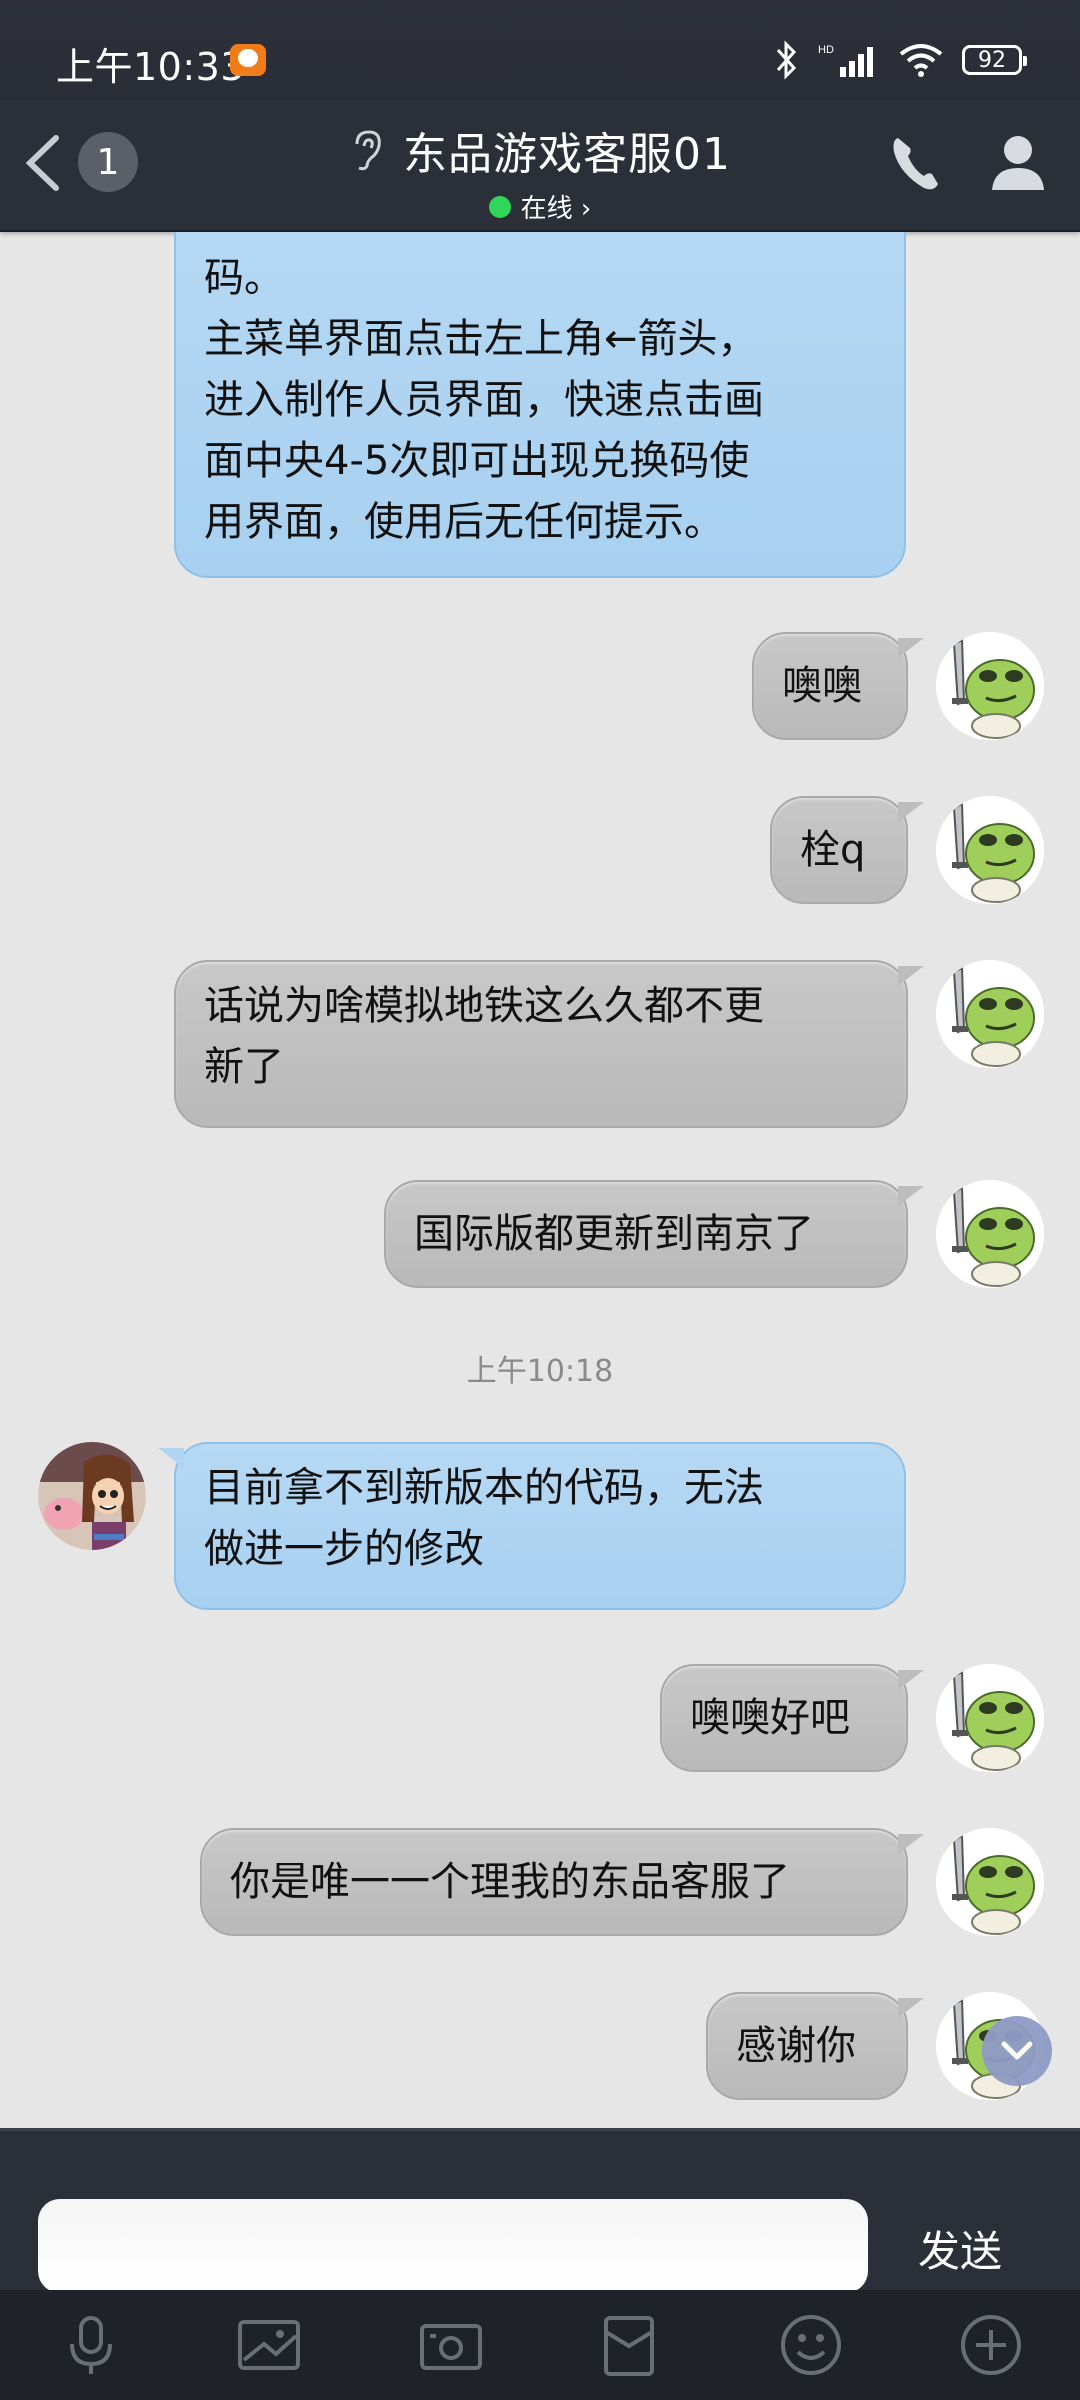 The image size is (1080, 2400). Describe the element at coordinates (826, 50) in the screenshot. I see `svg-text: HD` at that location.